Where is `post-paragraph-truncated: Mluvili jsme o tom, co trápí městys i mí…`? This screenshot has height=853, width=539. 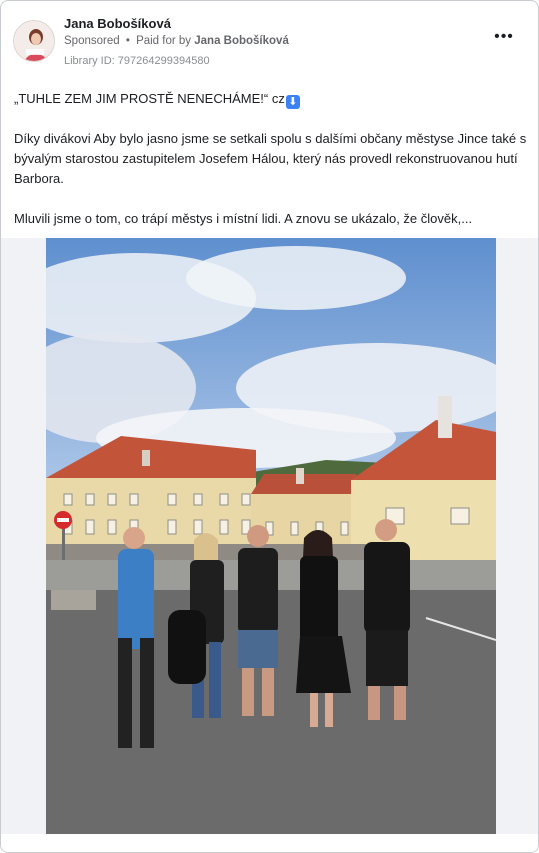
post-paragraph-truncated: Mluvili jsme o tom, co trápí městys i mí… is located at coordinates (271, 219).